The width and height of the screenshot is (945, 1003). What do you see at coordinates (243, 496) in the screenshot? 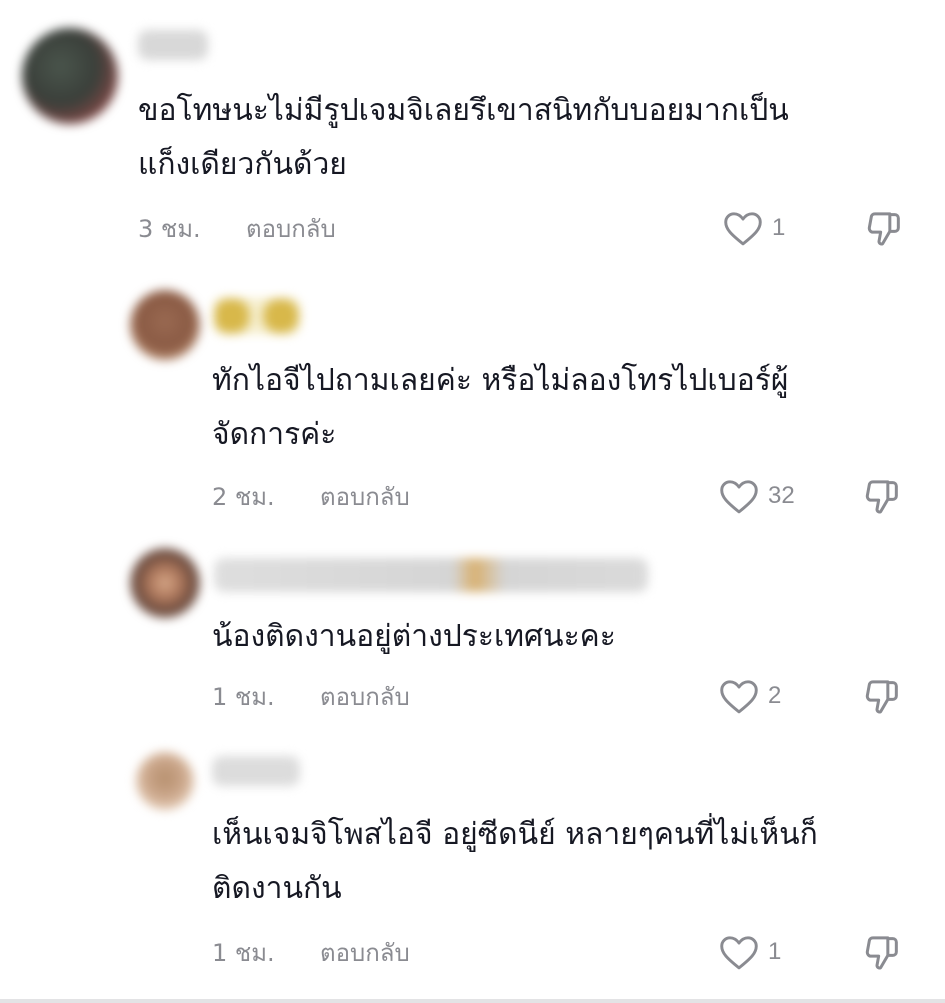
I see `timestamp: 2 ชม.` at bounding box center [243, 496].